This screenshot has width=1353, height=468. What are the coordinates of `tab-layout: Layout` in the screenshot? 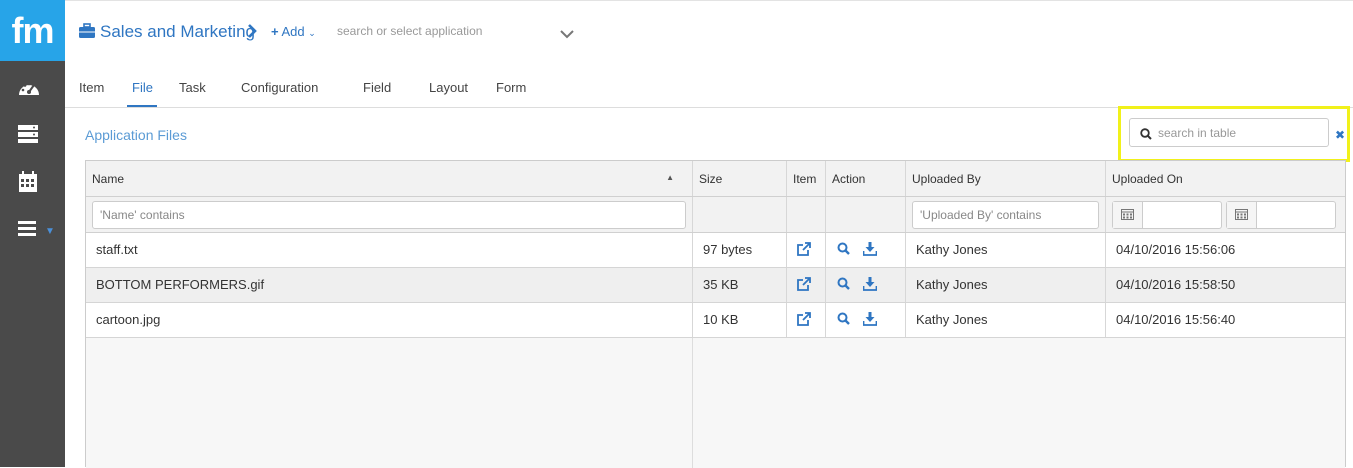 It's located at (448, 87).